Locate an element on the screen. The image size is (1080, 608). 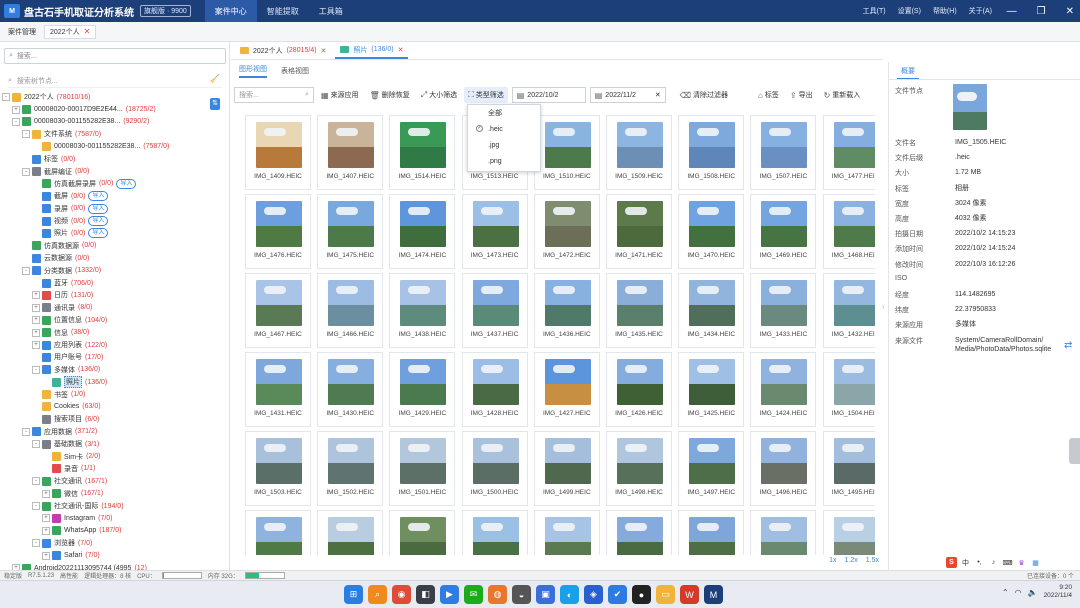
tree-node: 云数据源 (0/0) is located at coordinates (115, 258).